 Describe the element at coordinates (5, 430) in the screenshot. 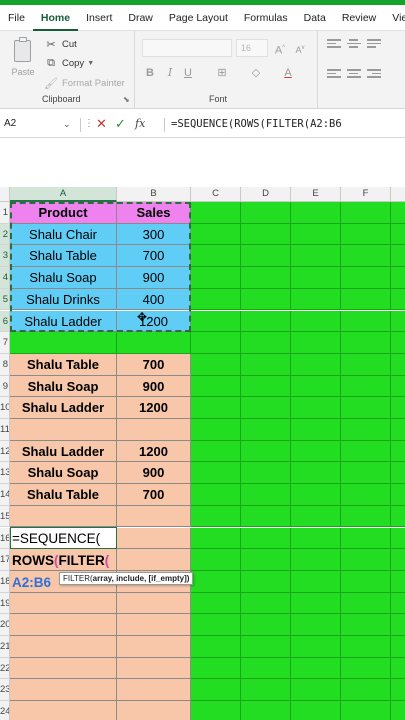

I see `row-header: 11` at that location.